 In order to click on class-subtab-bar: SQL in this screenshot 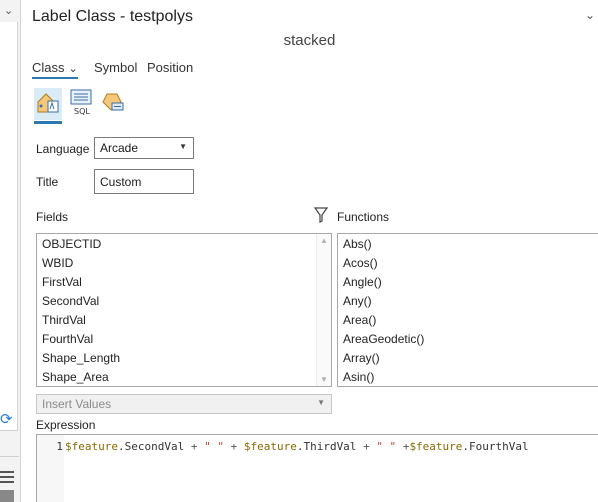, I will do `click(87, 106)`.